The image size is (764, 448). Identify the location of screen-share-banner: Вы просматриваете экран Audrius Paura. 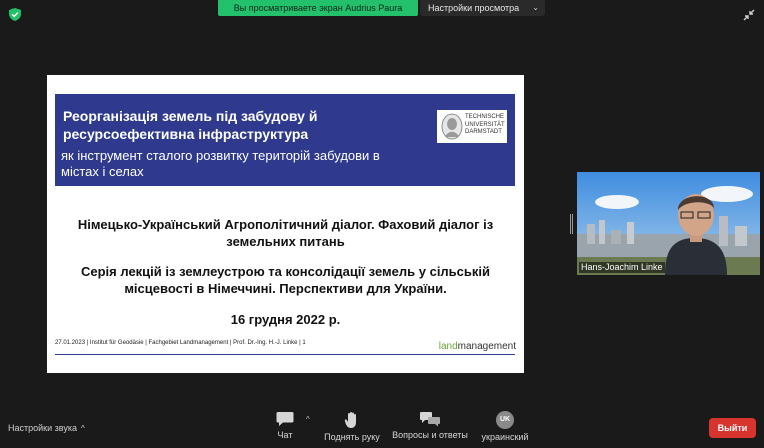
(318, 8).